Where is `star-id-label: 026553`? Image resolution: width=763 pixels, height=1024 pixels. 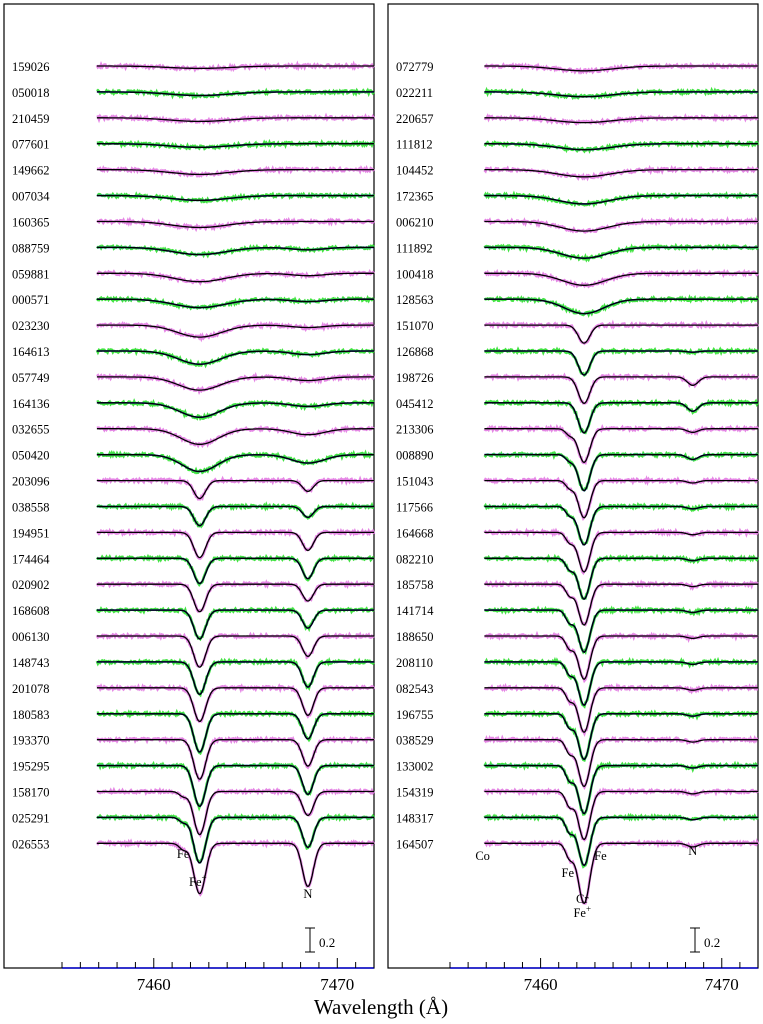
star-id-label: 026553 is located at coordinates (31, 844).